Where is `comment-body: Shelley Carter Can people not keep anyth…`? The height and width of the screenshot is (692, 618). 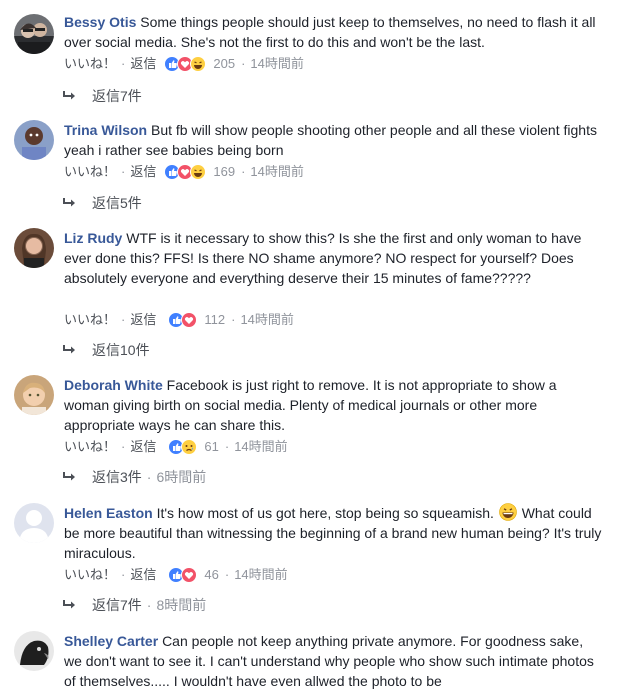 comment-body: Shelley Carter Can people not keep anyth… is located at coordinates (334, 661).